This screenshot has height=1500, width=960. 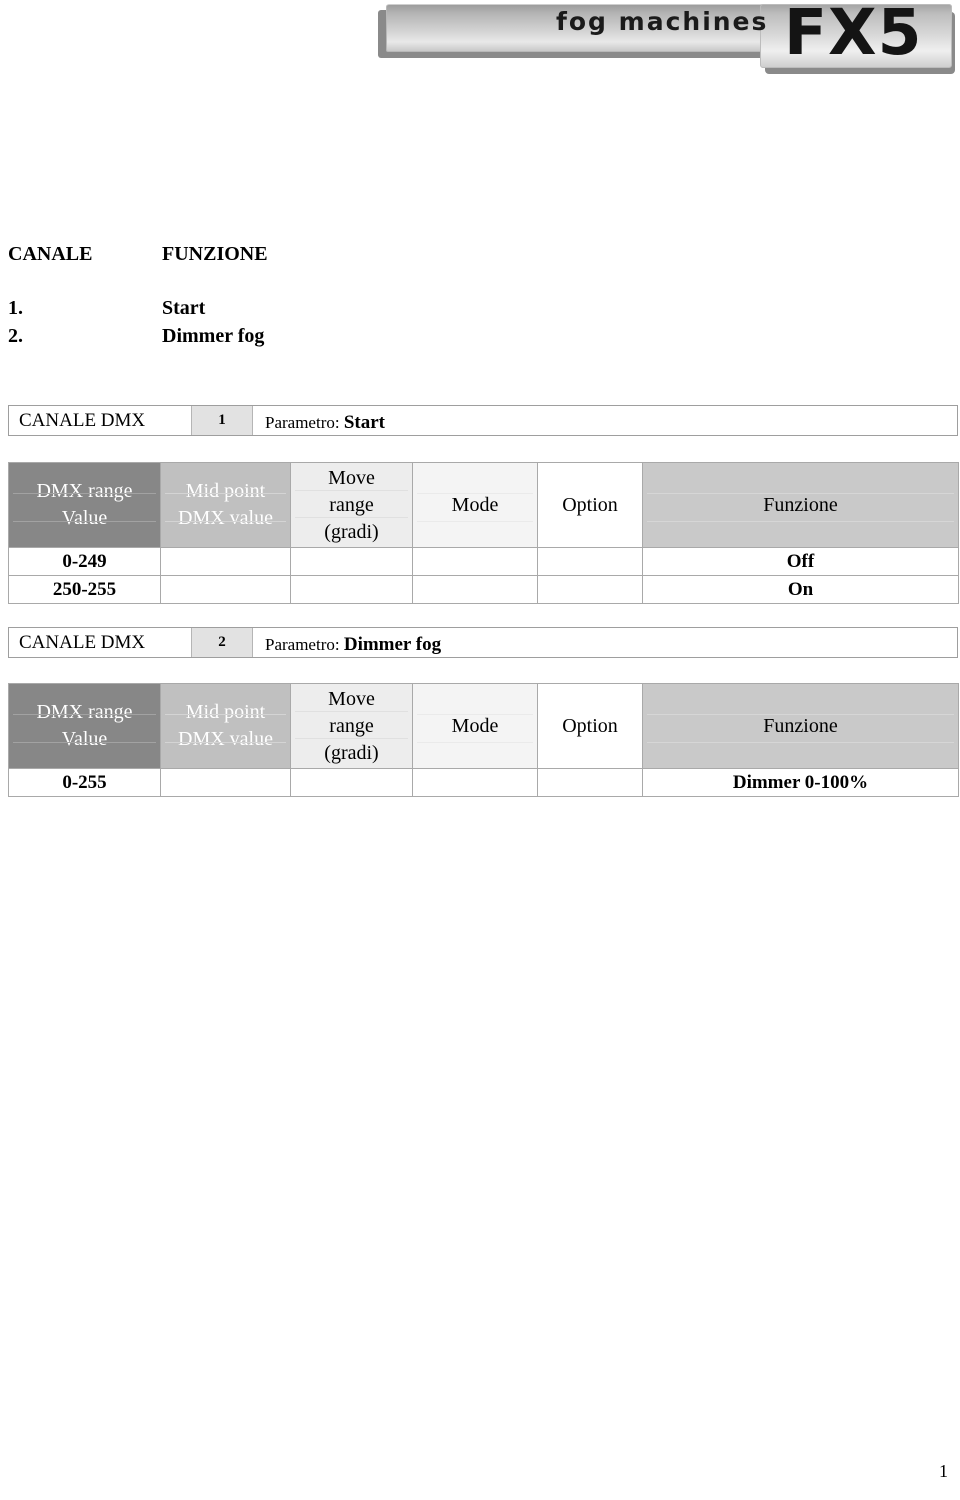 What do you see at coordinates (215, 254) in the screenshot?
I see `function-column-header: FUNZIONE` at bounding box center [215, 254].